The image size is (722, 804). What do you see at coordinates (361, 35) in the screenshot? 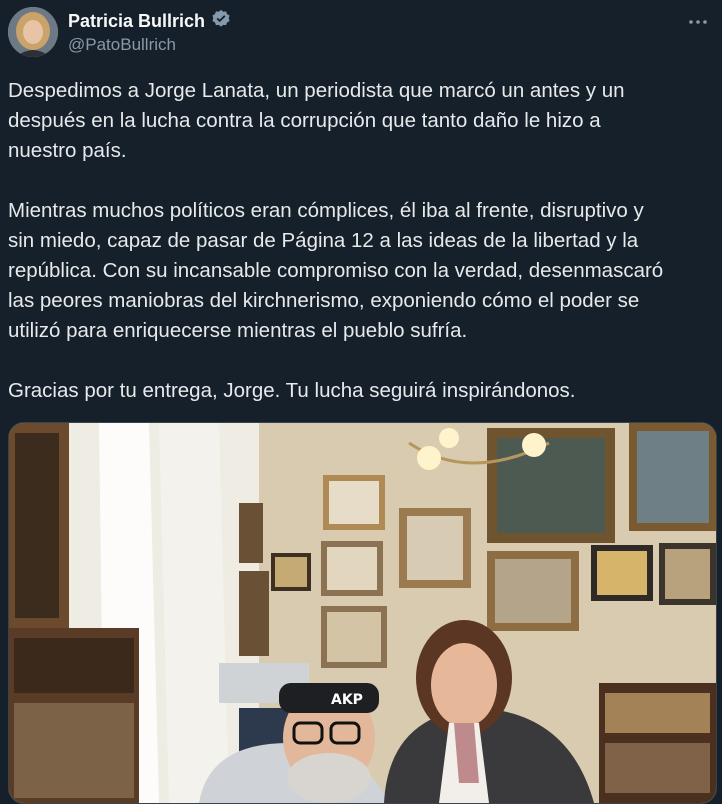
I see `tweet-header: Patricia Bullrich @PatoBullrich` at bounding box center [361, 35].